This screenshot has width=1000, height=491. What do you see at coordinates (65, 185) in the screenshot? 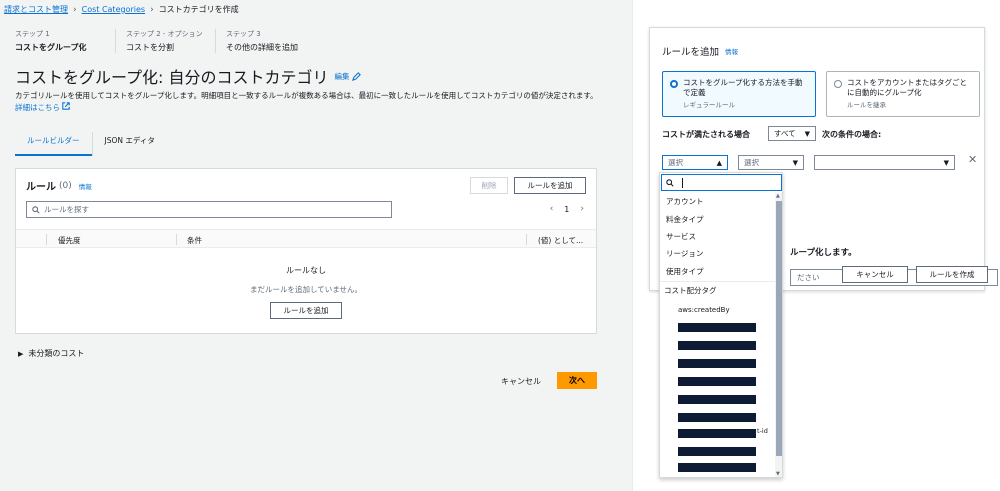
I see `rules-count: (0)` at bounding box center [65, 185].